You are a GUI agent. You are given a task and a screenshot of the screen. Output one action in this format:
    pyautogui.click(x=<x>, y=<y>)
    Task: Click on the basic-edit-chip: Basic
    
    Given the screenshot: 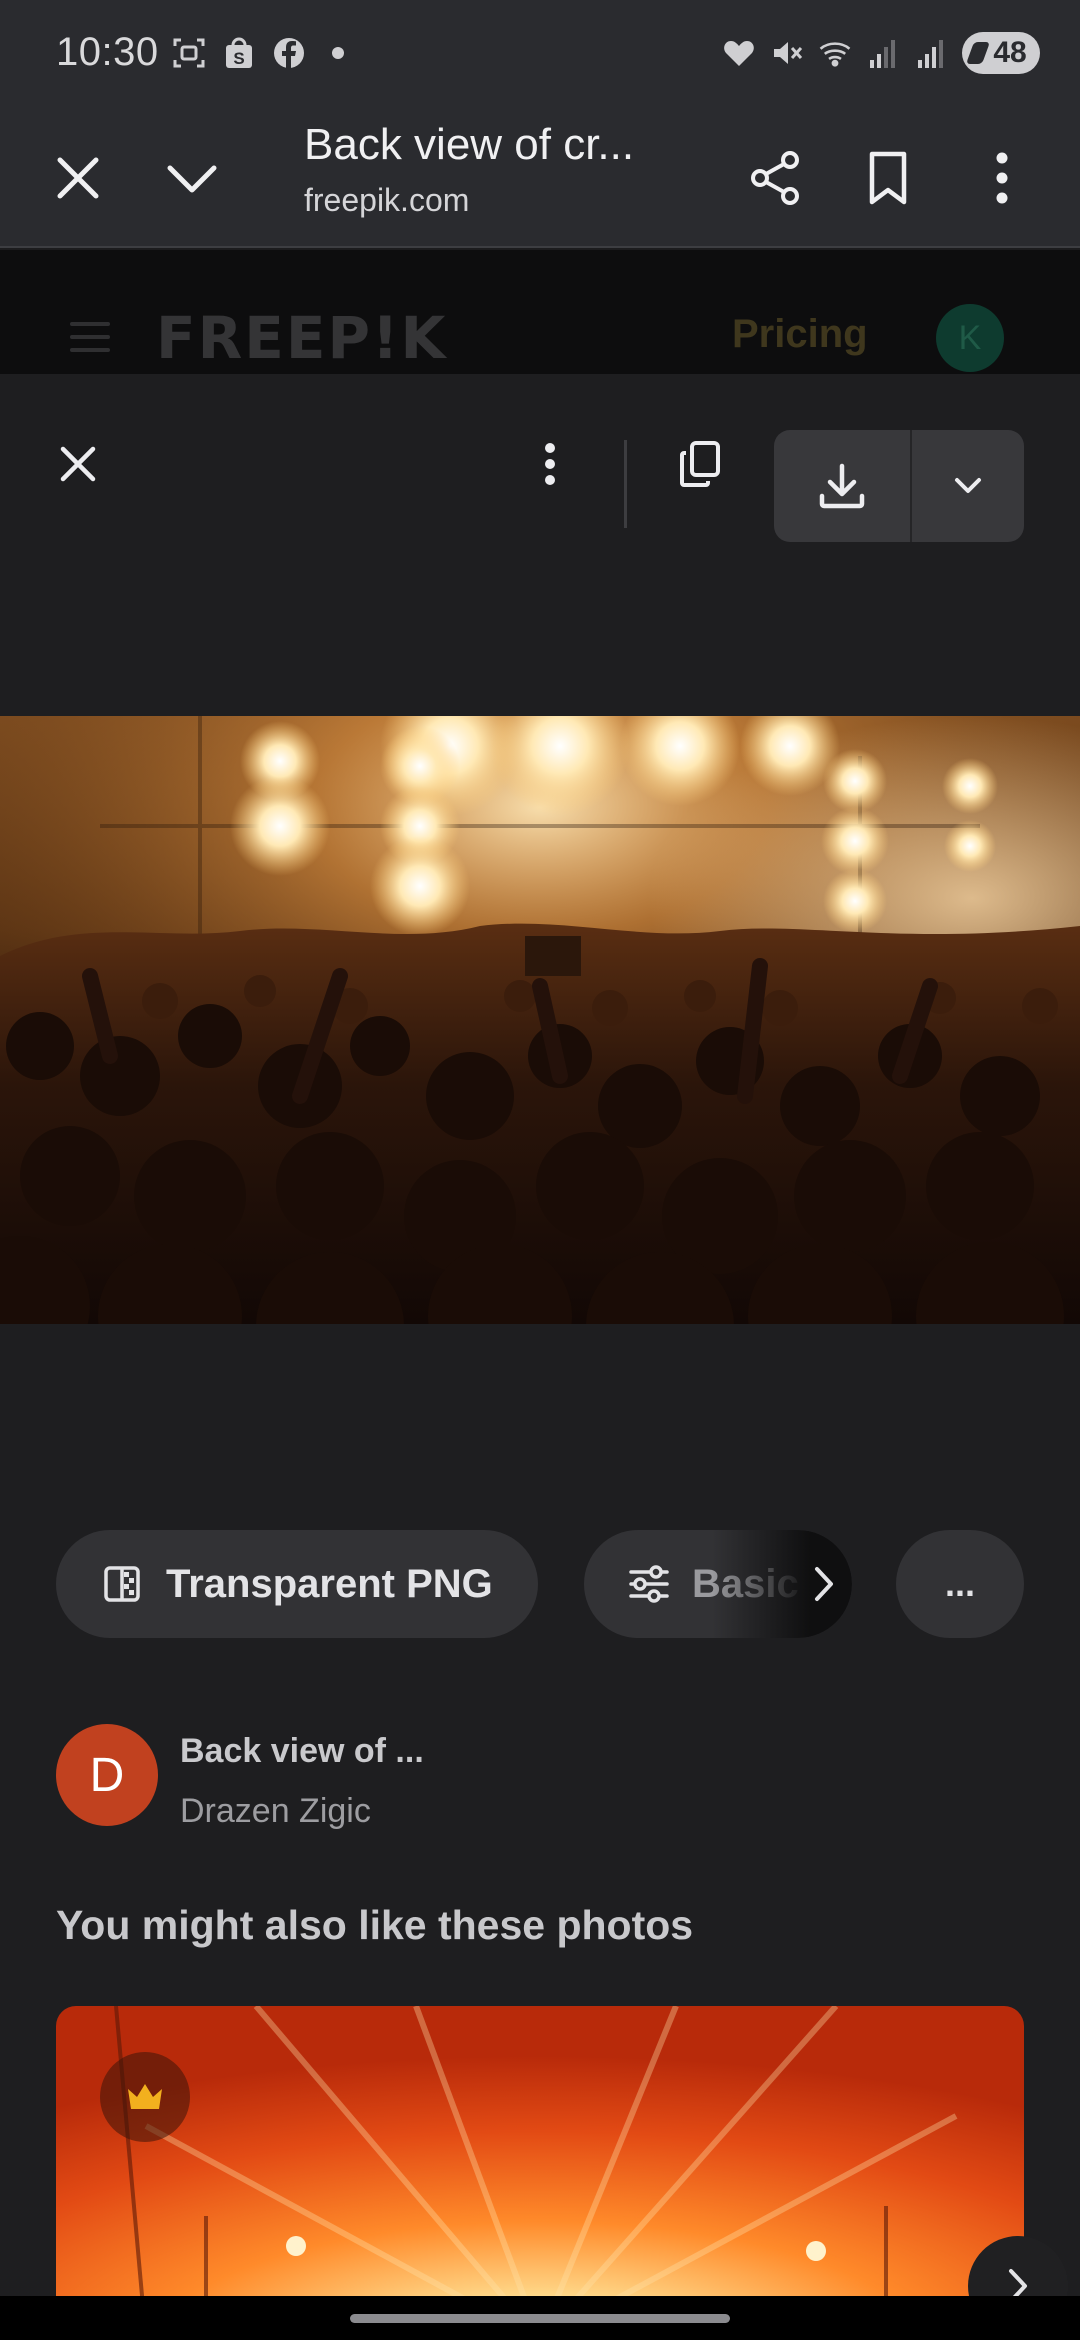 What is the action you would take?
    pyautogui.click(x=718, y=1584)
    